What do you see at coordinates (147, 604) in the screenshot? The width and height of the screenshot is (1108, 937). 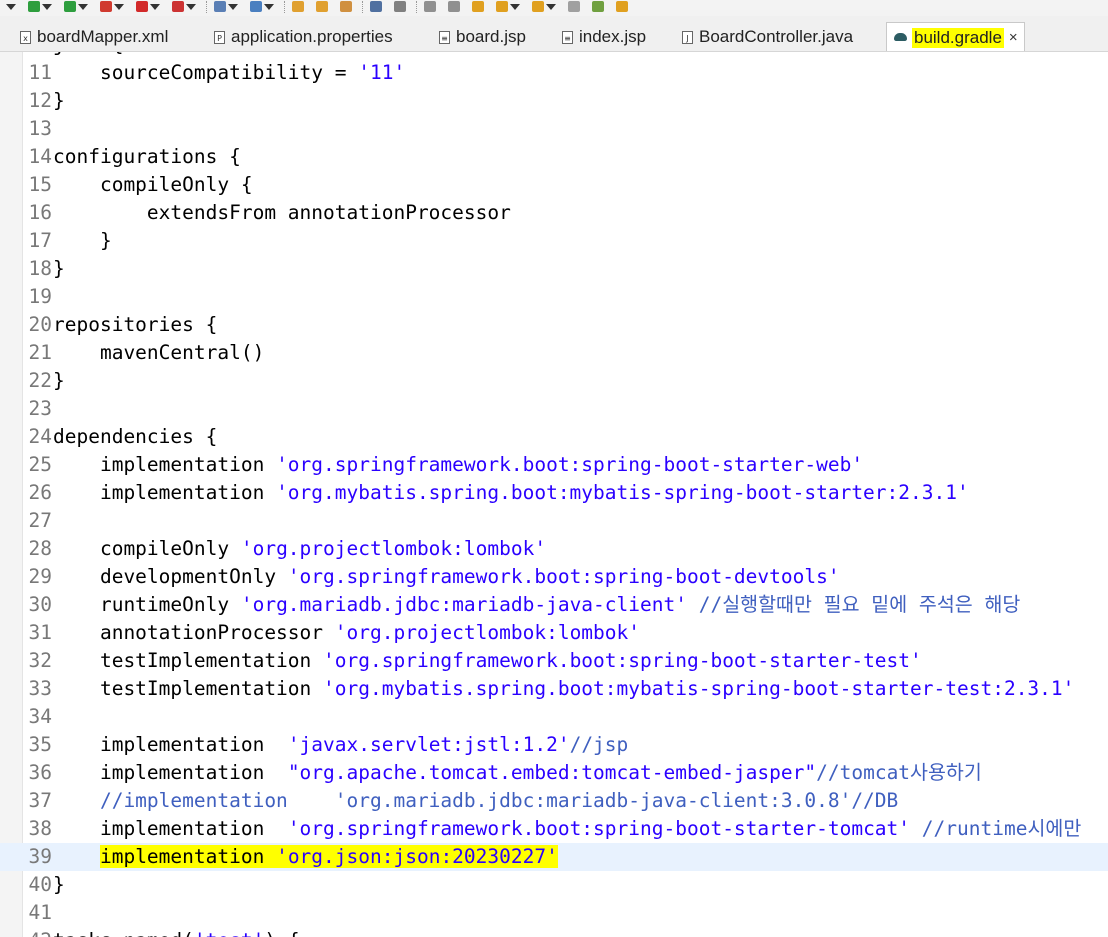 I see `code-token: runtimeOnly` at bounding box center [147, 604].